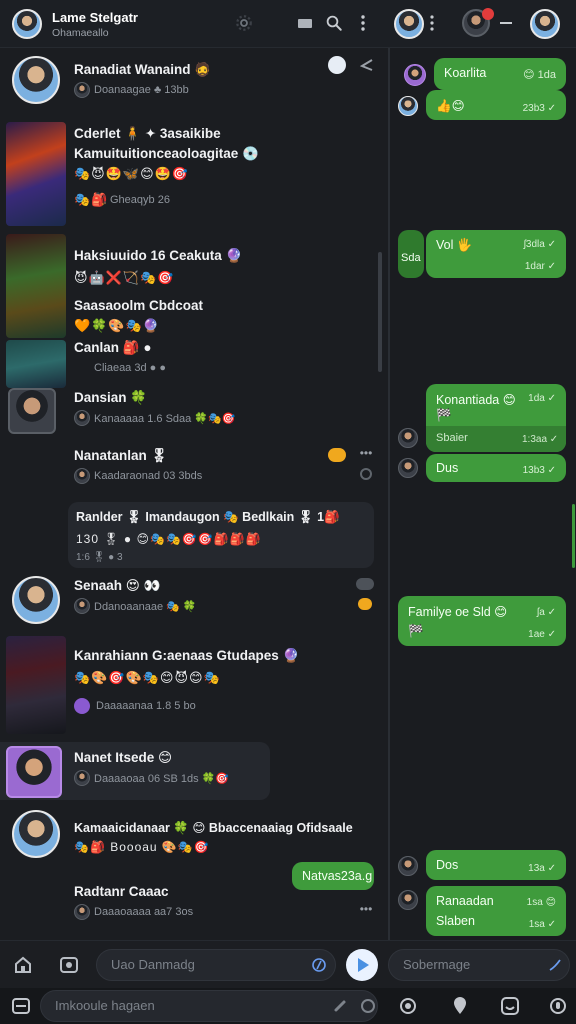 The height and width of the screenshot is (1024, 576). Describe the element at coordinates (558, 1006) in the screenshot. I see `voice-icon` at that location.